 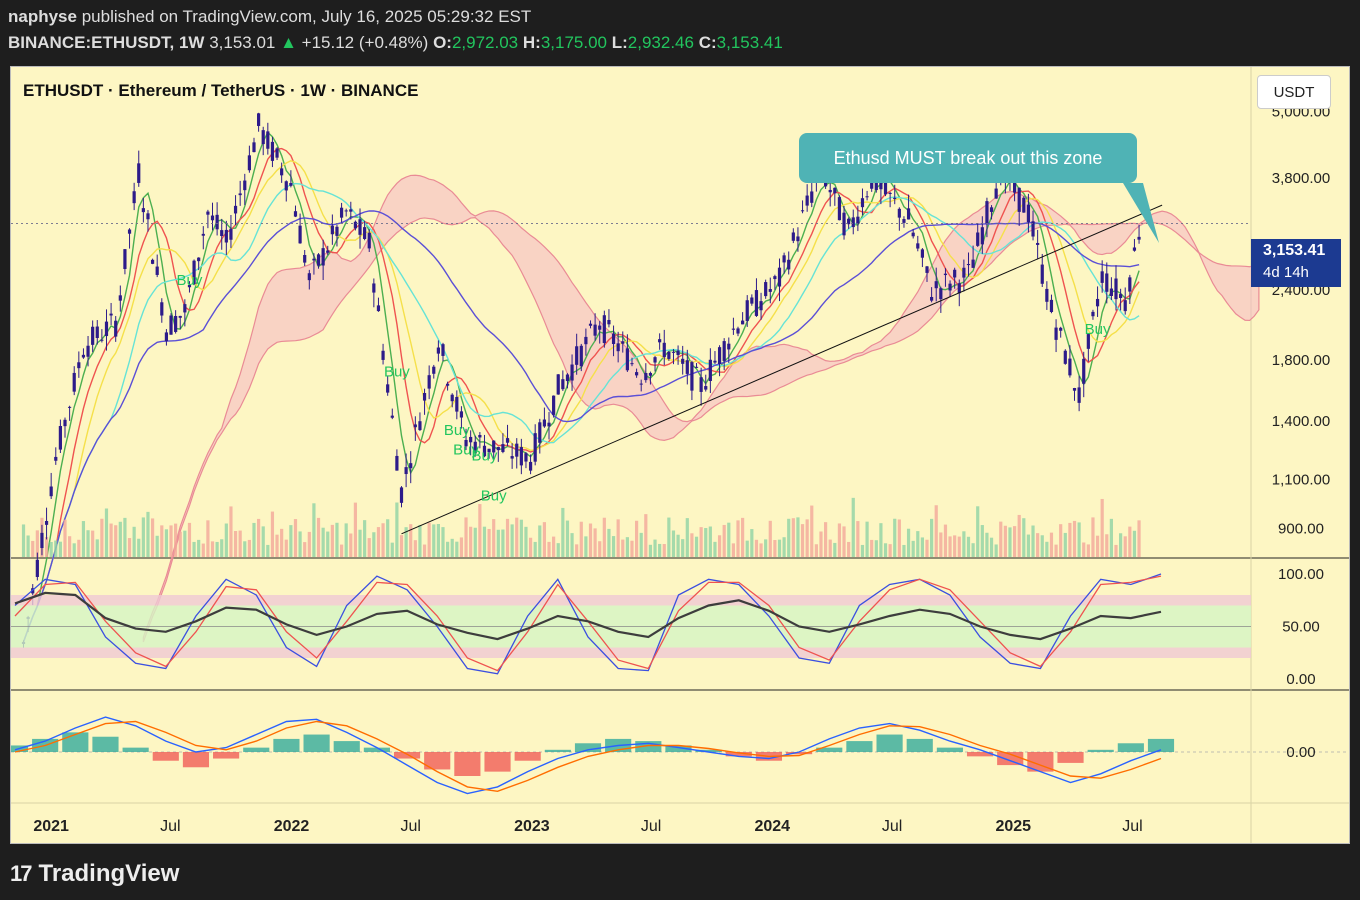 I want to click on currency-button: USDT, so click(x=1294, y=92).